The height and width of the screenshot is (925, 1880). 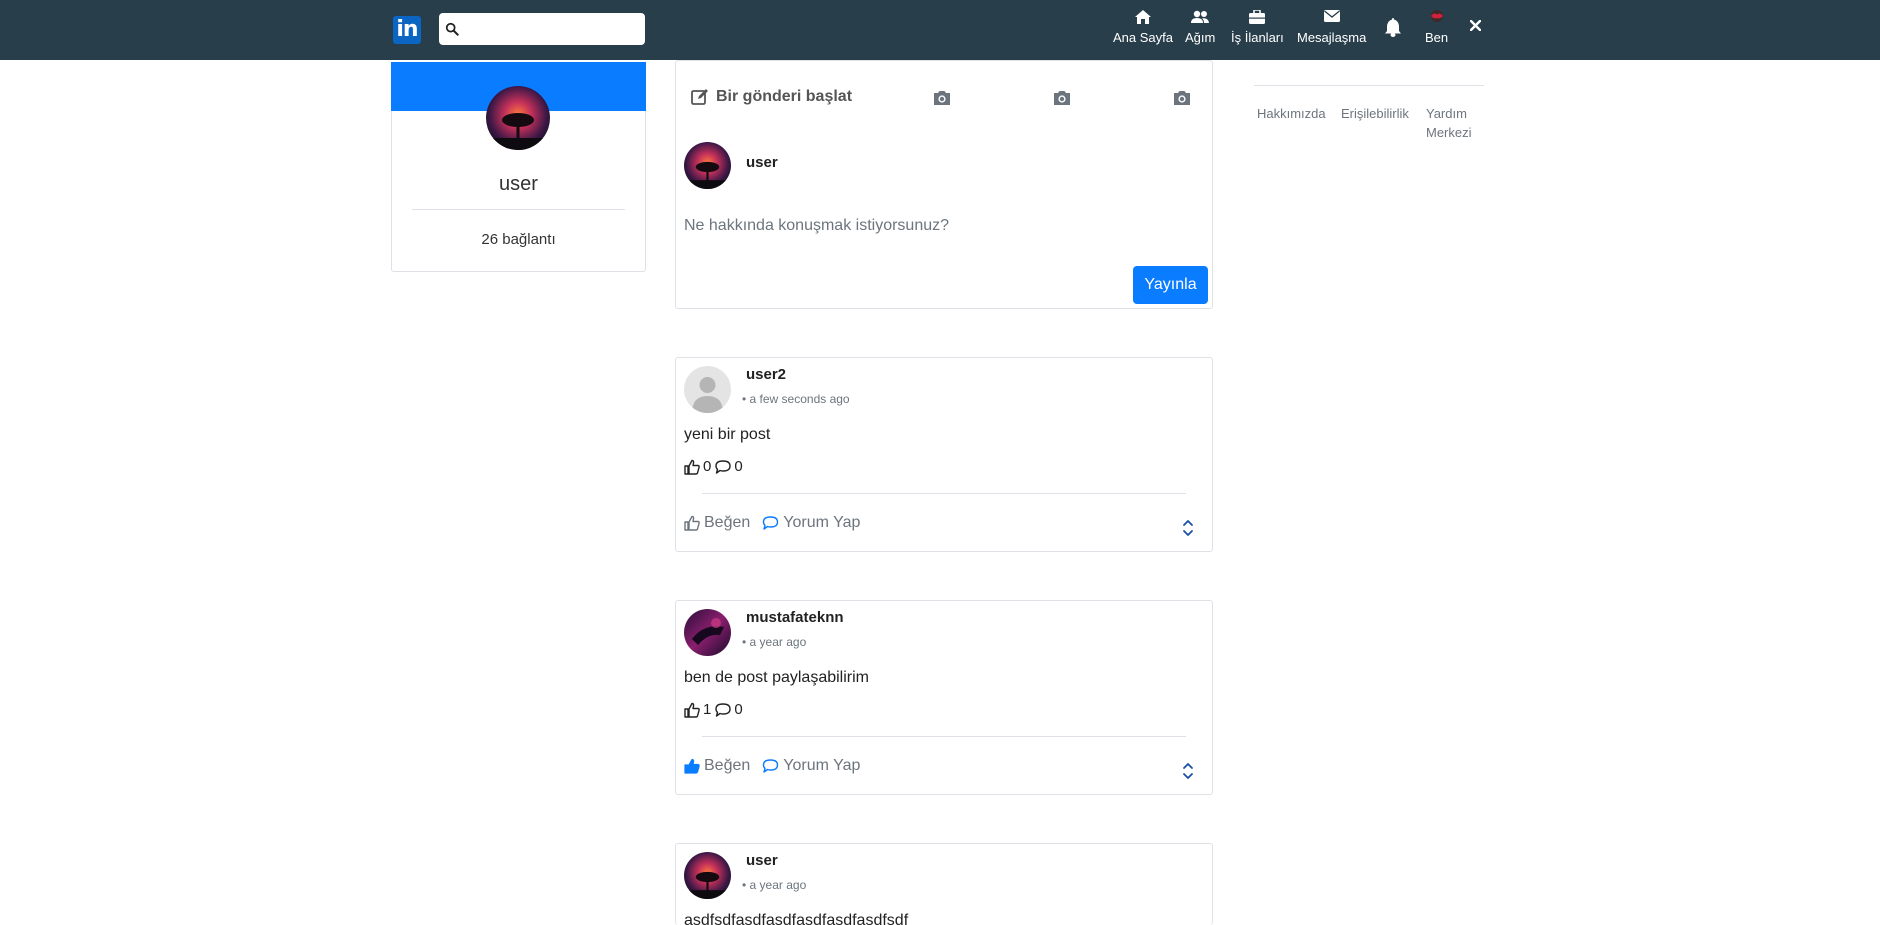 I want to click on post-stats: 1 0, so click(x=715, y=709).